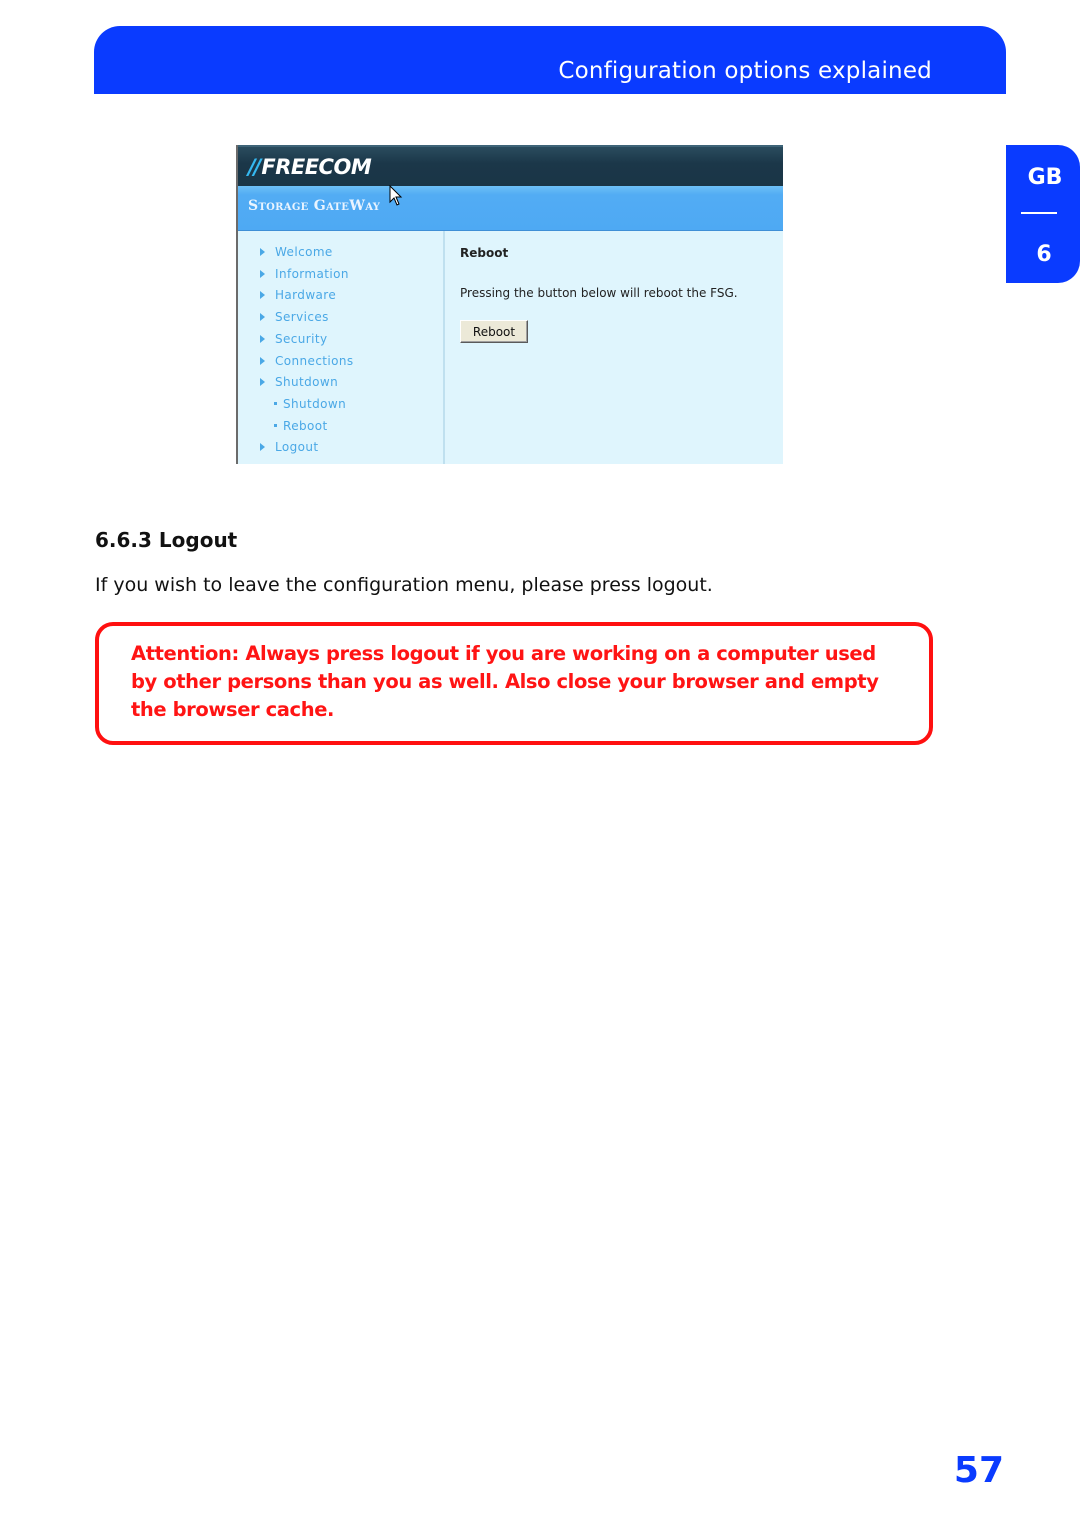  What do you see at coordinates (314, 206) in the screenshot?
I see `product-title: Storage GateWay` at bounding box center [314, 206].